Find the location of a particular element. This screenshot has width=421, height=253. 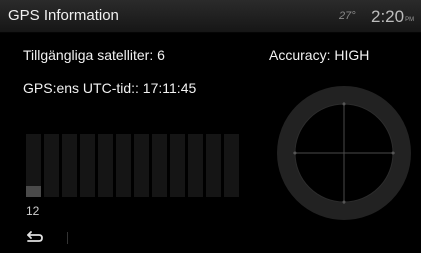

gps-utc-time-label: GPS:ens UTC-tid:: 17:11:45 is located at coordinates (110, 88).